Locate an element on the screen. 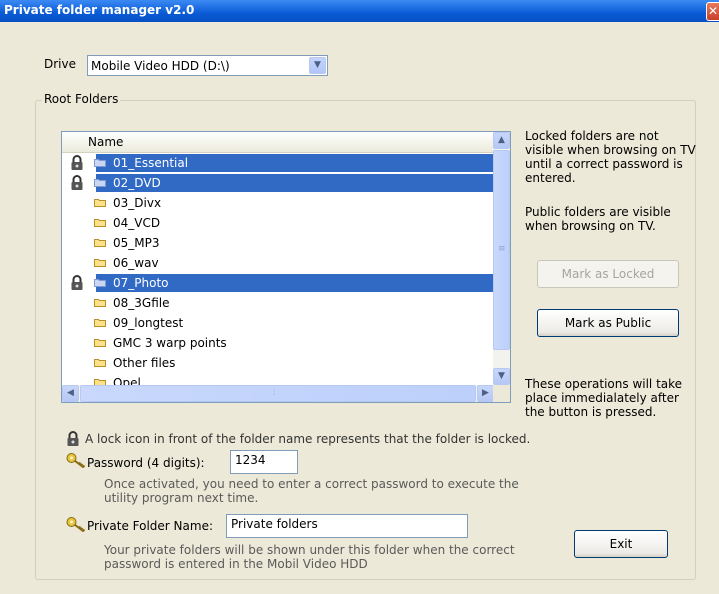 Image resolution: width=719 pixels, height=594 pixels. folder-name: 06_wav is located at coordinates (136, 263).